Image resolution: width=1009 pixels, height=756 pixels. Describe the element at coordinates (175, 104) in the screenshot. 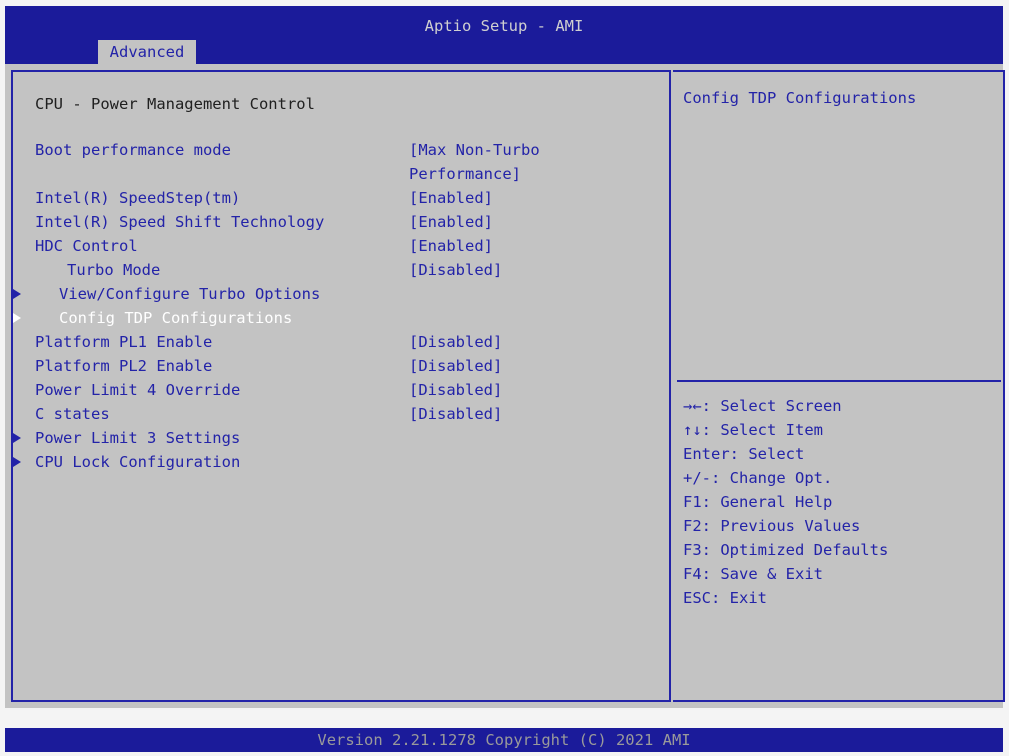

I see `section-title: CPU - Power Management Control` at that location.